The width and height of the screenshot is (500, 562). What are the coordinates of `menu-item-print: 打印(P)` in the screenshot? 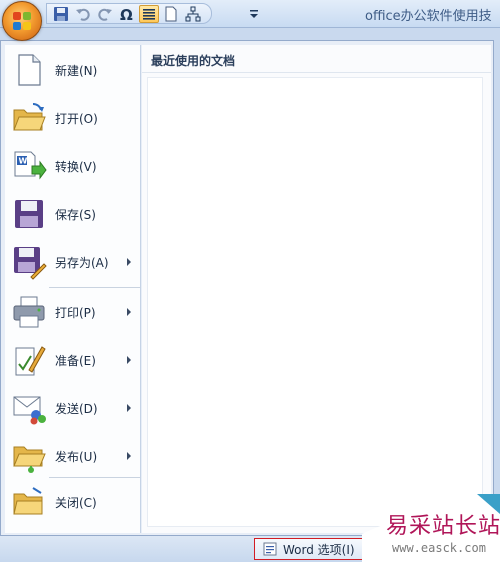 It's located at (73, 312).